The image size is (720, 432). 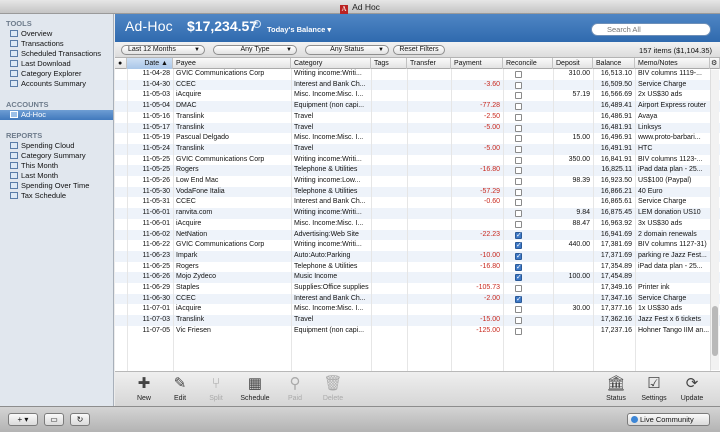 I want to click on col-tags: Tags, so click(x=389, y=63).